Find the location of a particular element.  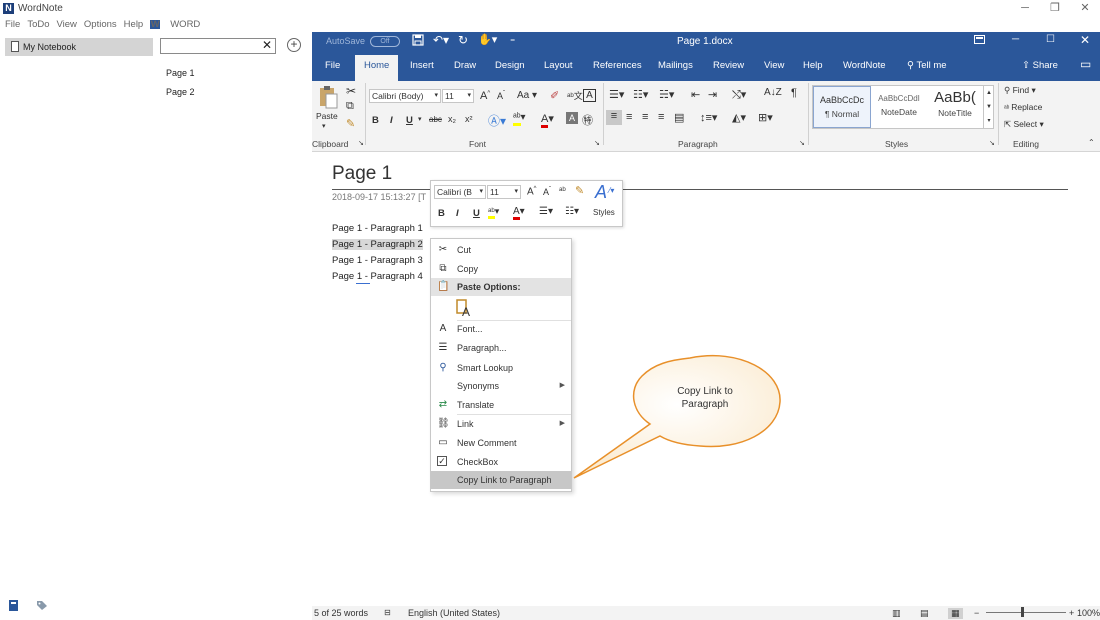

touch-mode-icon: ✋▾ is located at coordinates (487, 39).